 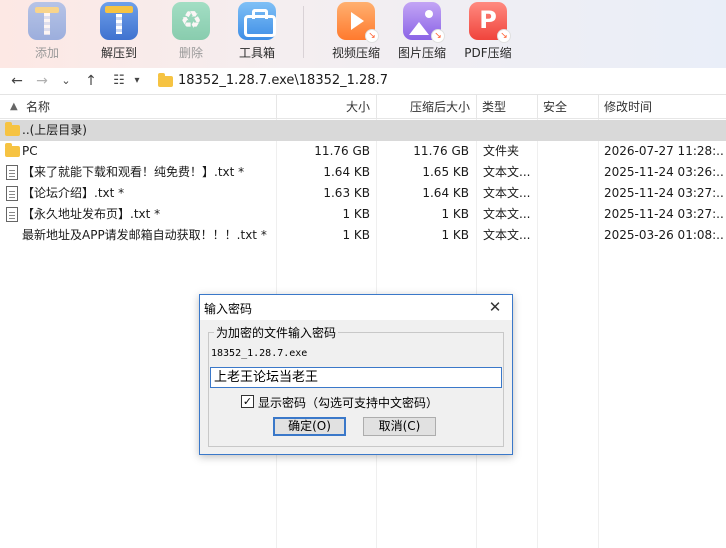 What do you see at coordinates (283, 80) in the screenshot?
I see `path-input: 18352_1.28.7.exe\18352_1.28.7` at bounding box center [283, 80].